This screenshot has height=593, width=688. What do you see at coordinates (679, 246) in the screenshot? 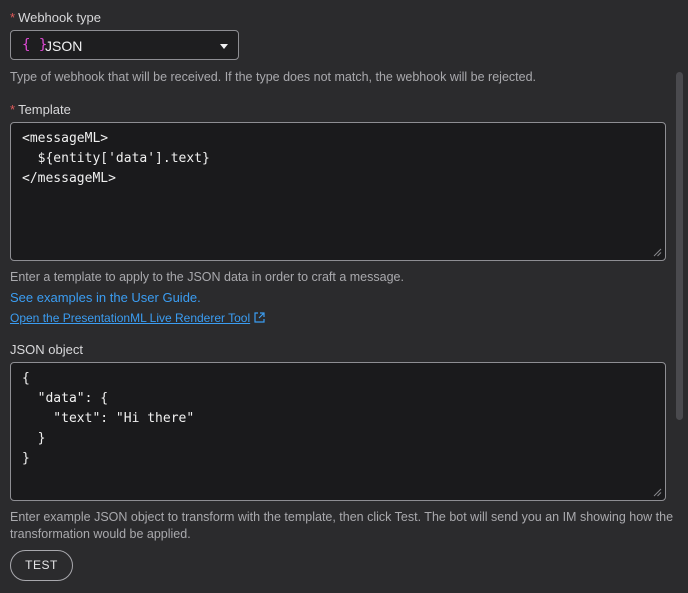
I see `scrollbar-thumb` at bounding box center [679, 246].